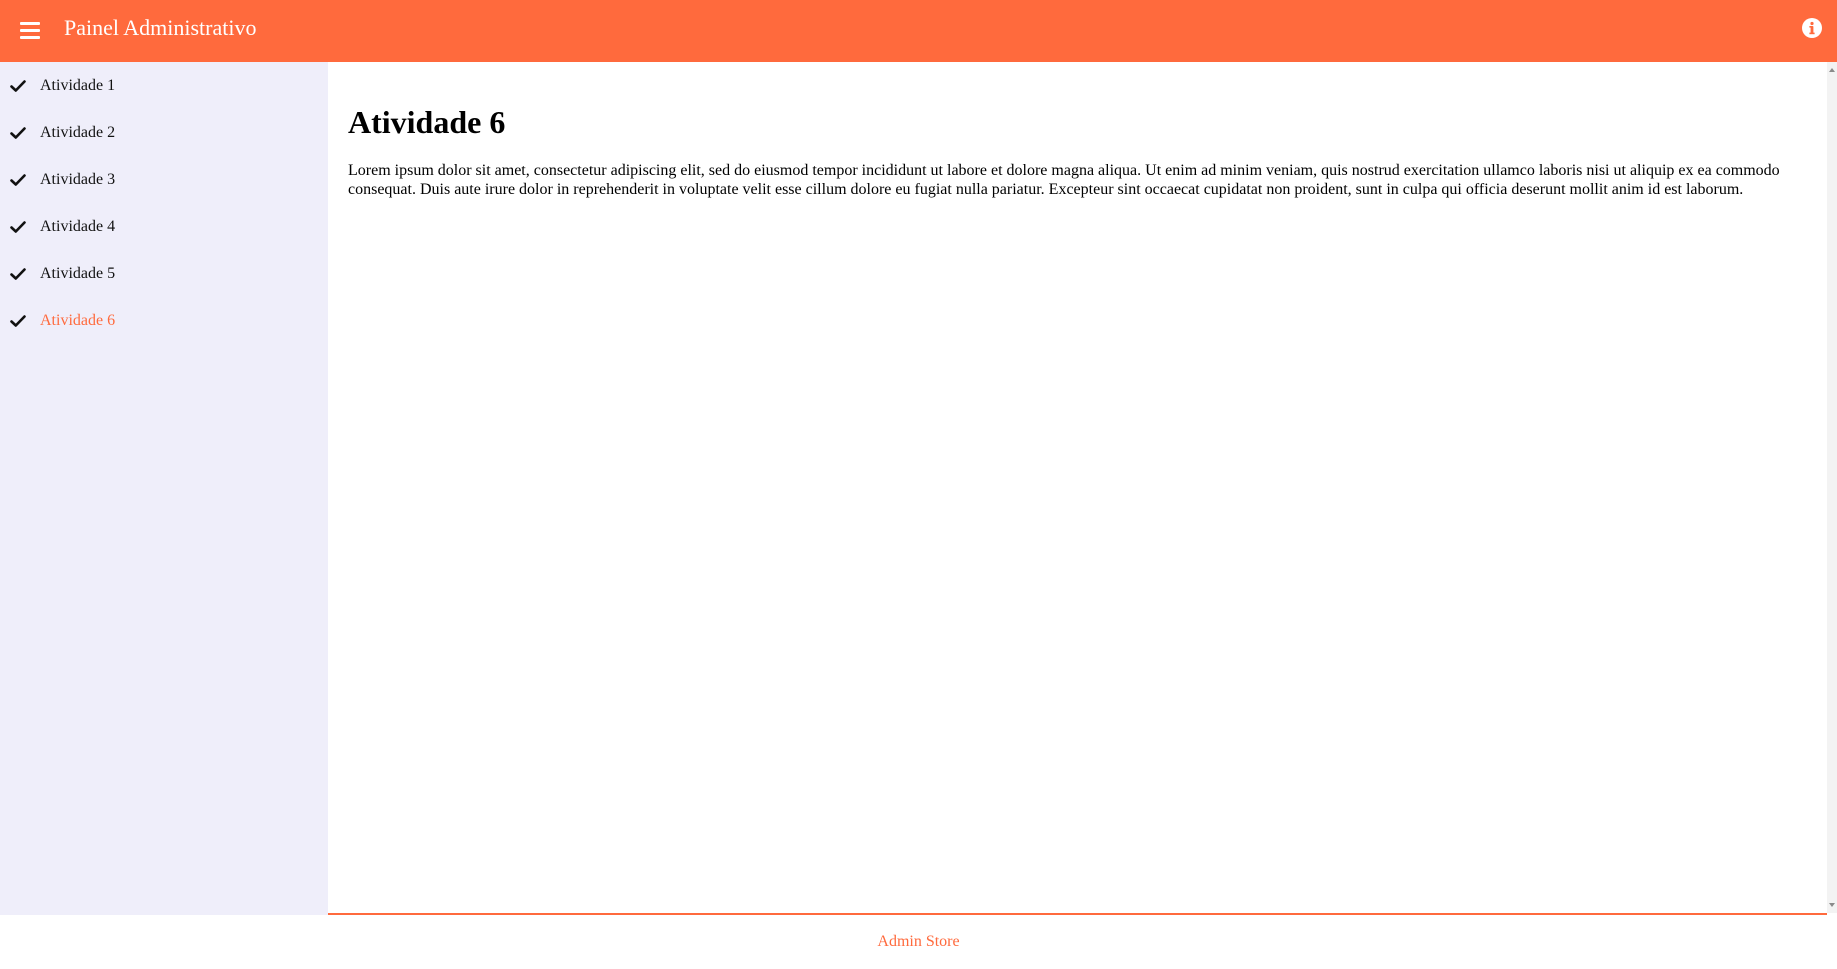  Describe the element at coordinates (78, 132) in the screenshot. I see `sidebar-item-label: Atividade 2` at that location.